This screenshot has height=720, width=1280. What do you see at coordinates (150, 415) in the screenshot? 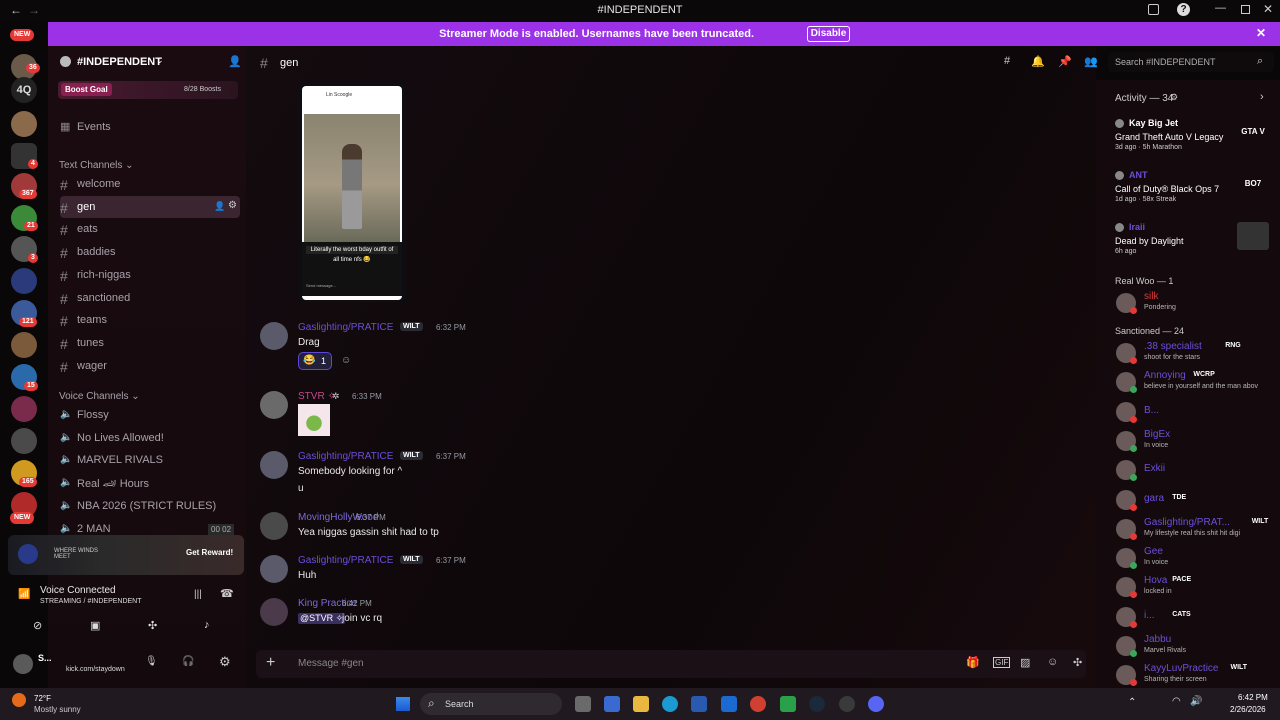
I see `voice-channel-item: 🔈 Flossy` at bounding box center [150, 415].